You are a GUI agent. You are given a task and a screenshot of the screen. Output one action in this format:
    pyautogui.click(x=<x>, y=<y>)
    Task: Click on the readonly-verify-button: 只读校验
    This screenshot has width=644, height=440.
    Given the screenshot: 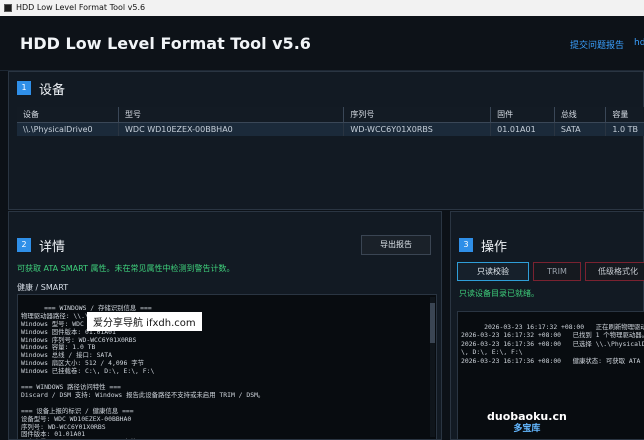 What is the action you would take?
    pyautogui.click(x=493, y=271)
    